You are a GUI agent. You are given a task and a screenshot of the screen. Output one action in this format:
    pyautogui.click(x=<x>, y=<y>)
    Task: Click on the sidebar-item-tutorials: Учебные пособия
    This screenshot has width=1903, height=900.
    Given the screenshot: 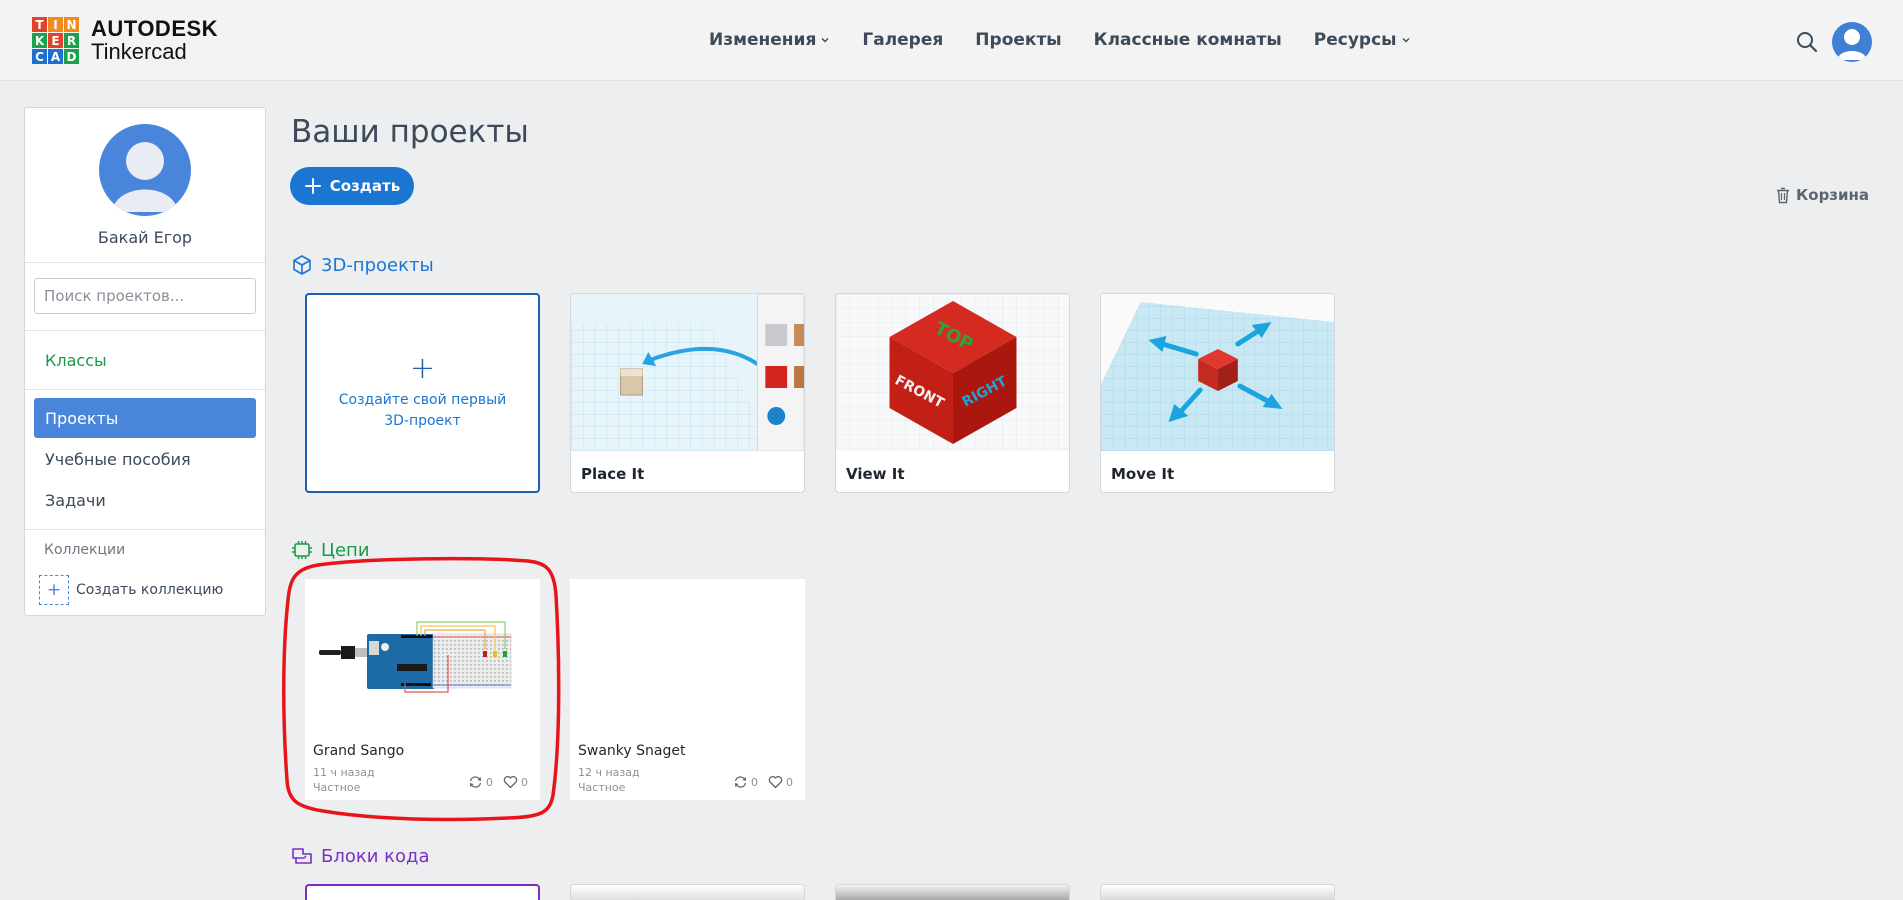 What is the action you would take?
    pyautogui.click(x=145, y=459)
    